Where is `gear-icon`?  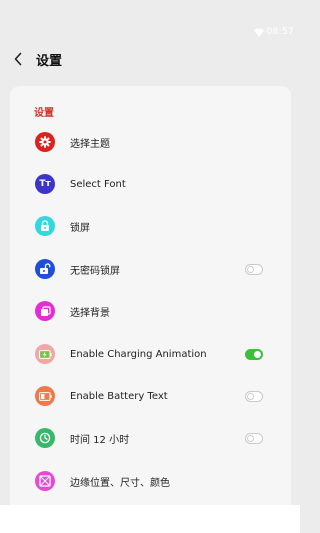
gear-icon is located at coordinates (45, 142).